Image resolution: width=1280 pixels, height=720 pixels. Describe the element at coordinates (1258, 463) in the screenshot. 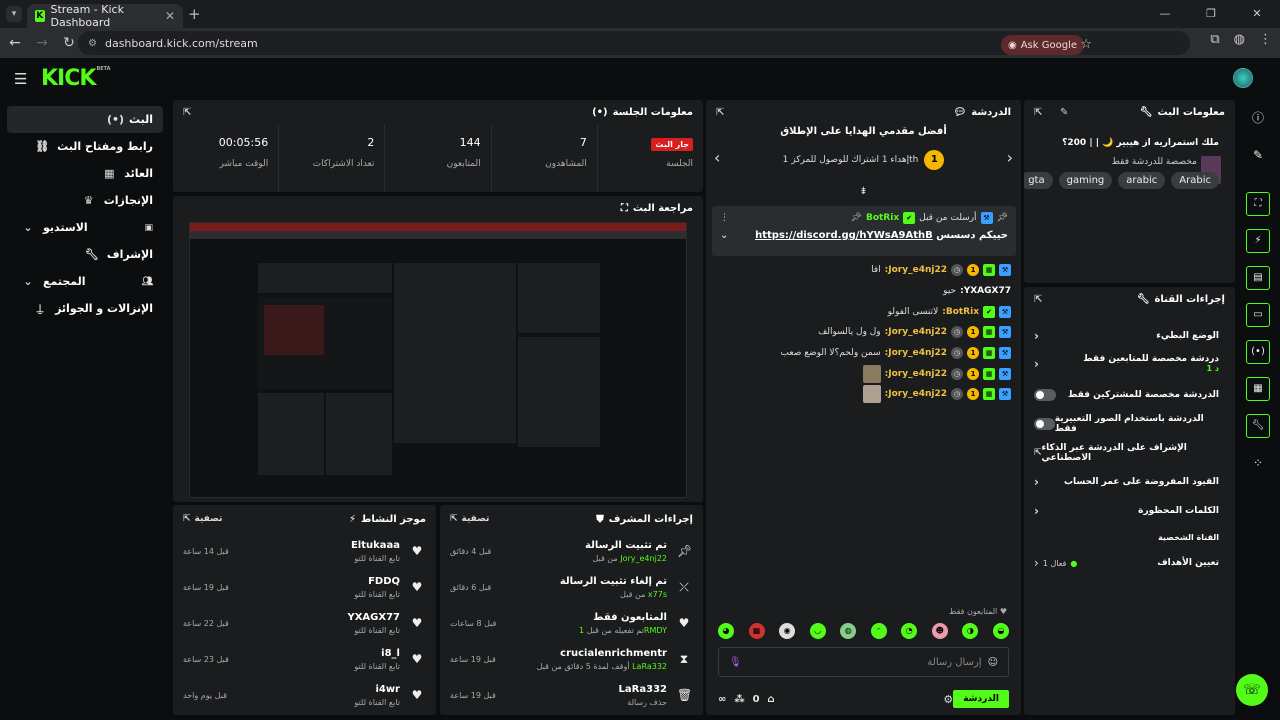

I see `rail-more-icon: ⁘` at that location.